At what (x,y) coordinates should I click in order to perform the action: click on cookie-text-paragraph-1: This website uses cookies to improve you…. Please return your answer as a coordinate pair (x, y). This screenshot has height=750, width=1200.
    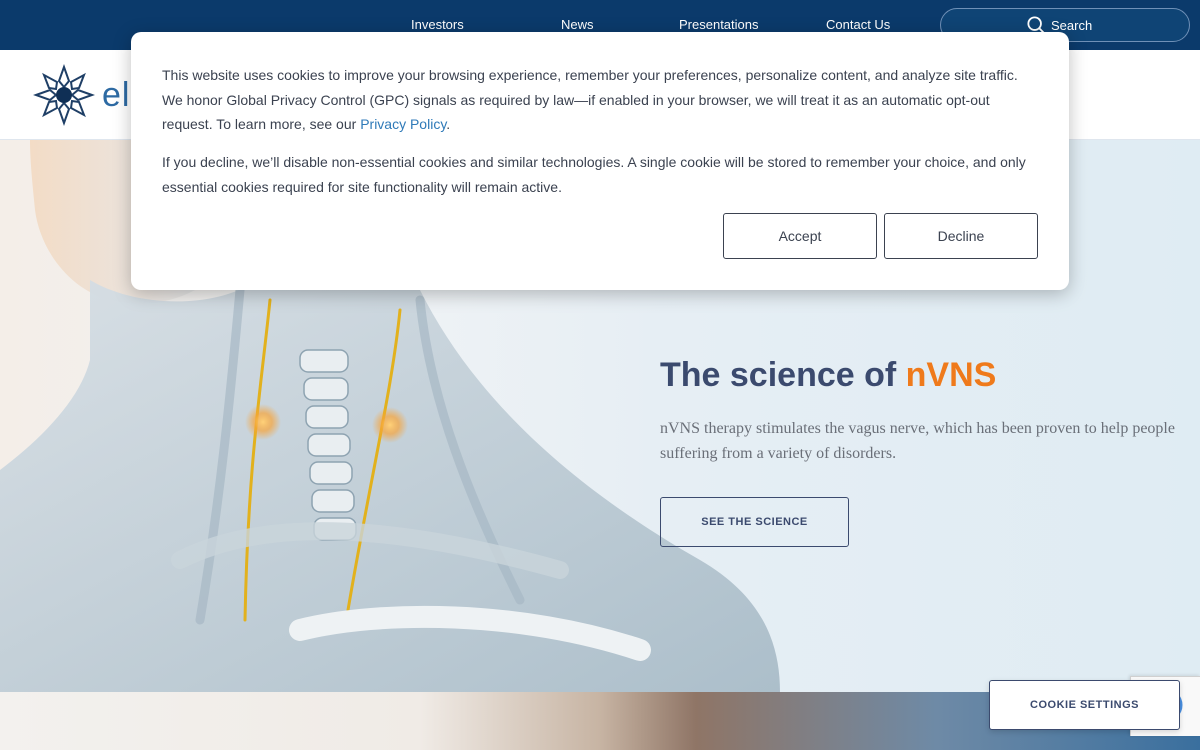
    Looking at the image, I should click on (602, 100).